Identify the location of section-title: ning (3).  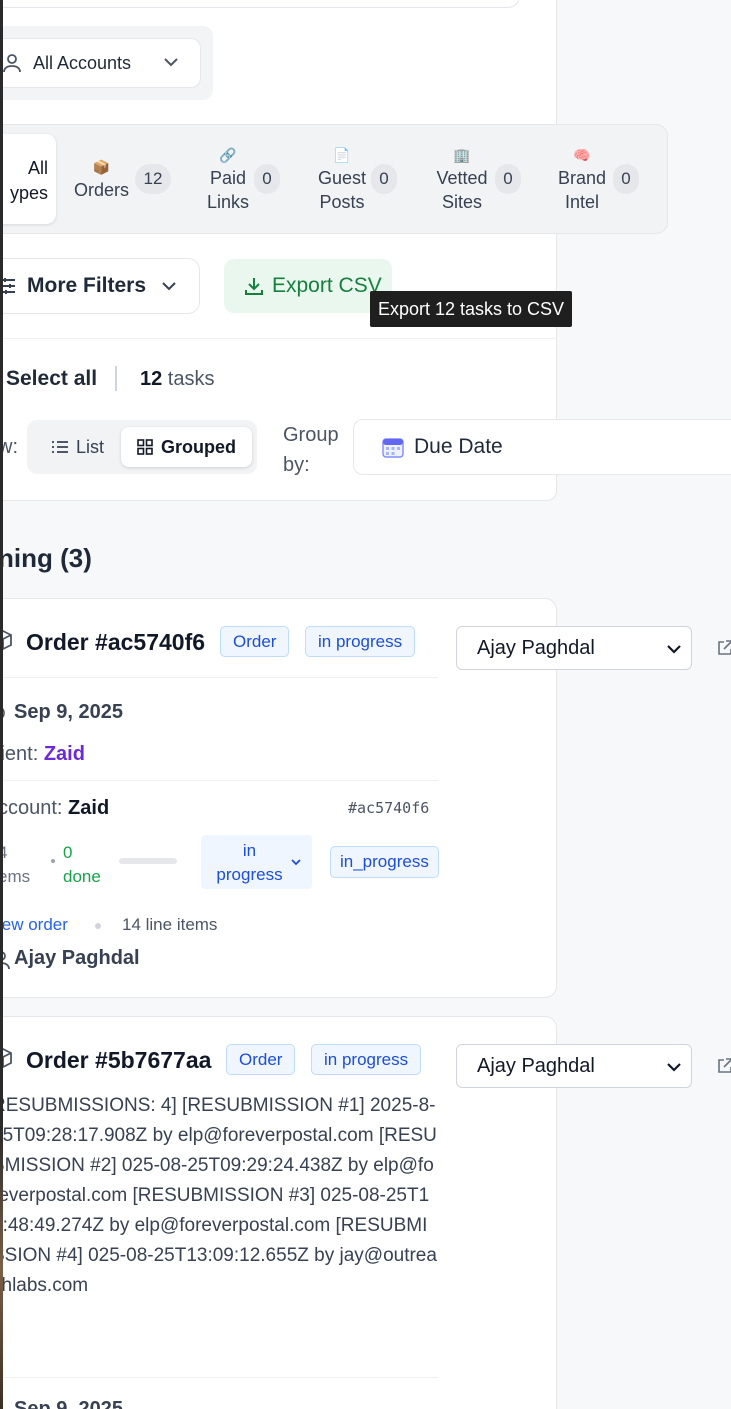
(46, 558).